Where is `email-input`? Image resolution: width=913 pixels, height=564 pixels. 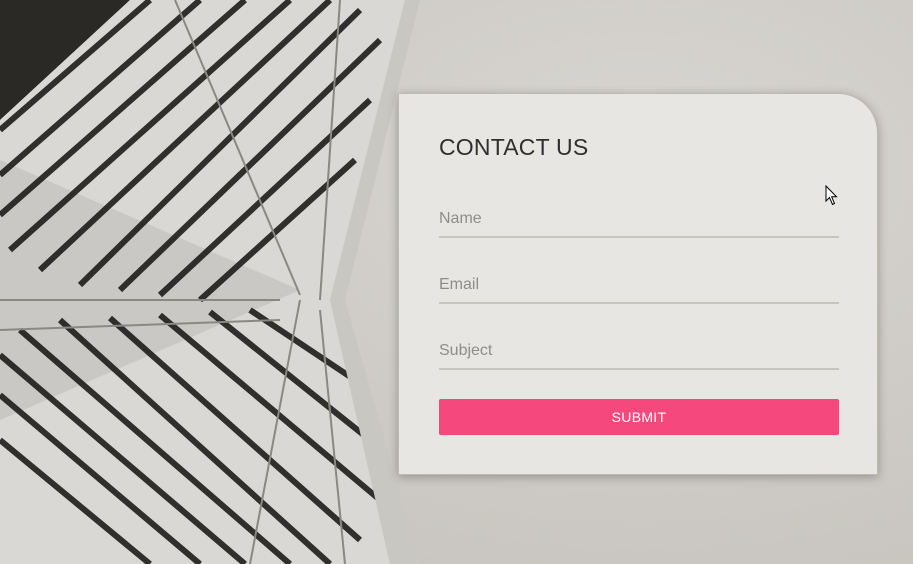 email-input is located at coordinates (639, 286).